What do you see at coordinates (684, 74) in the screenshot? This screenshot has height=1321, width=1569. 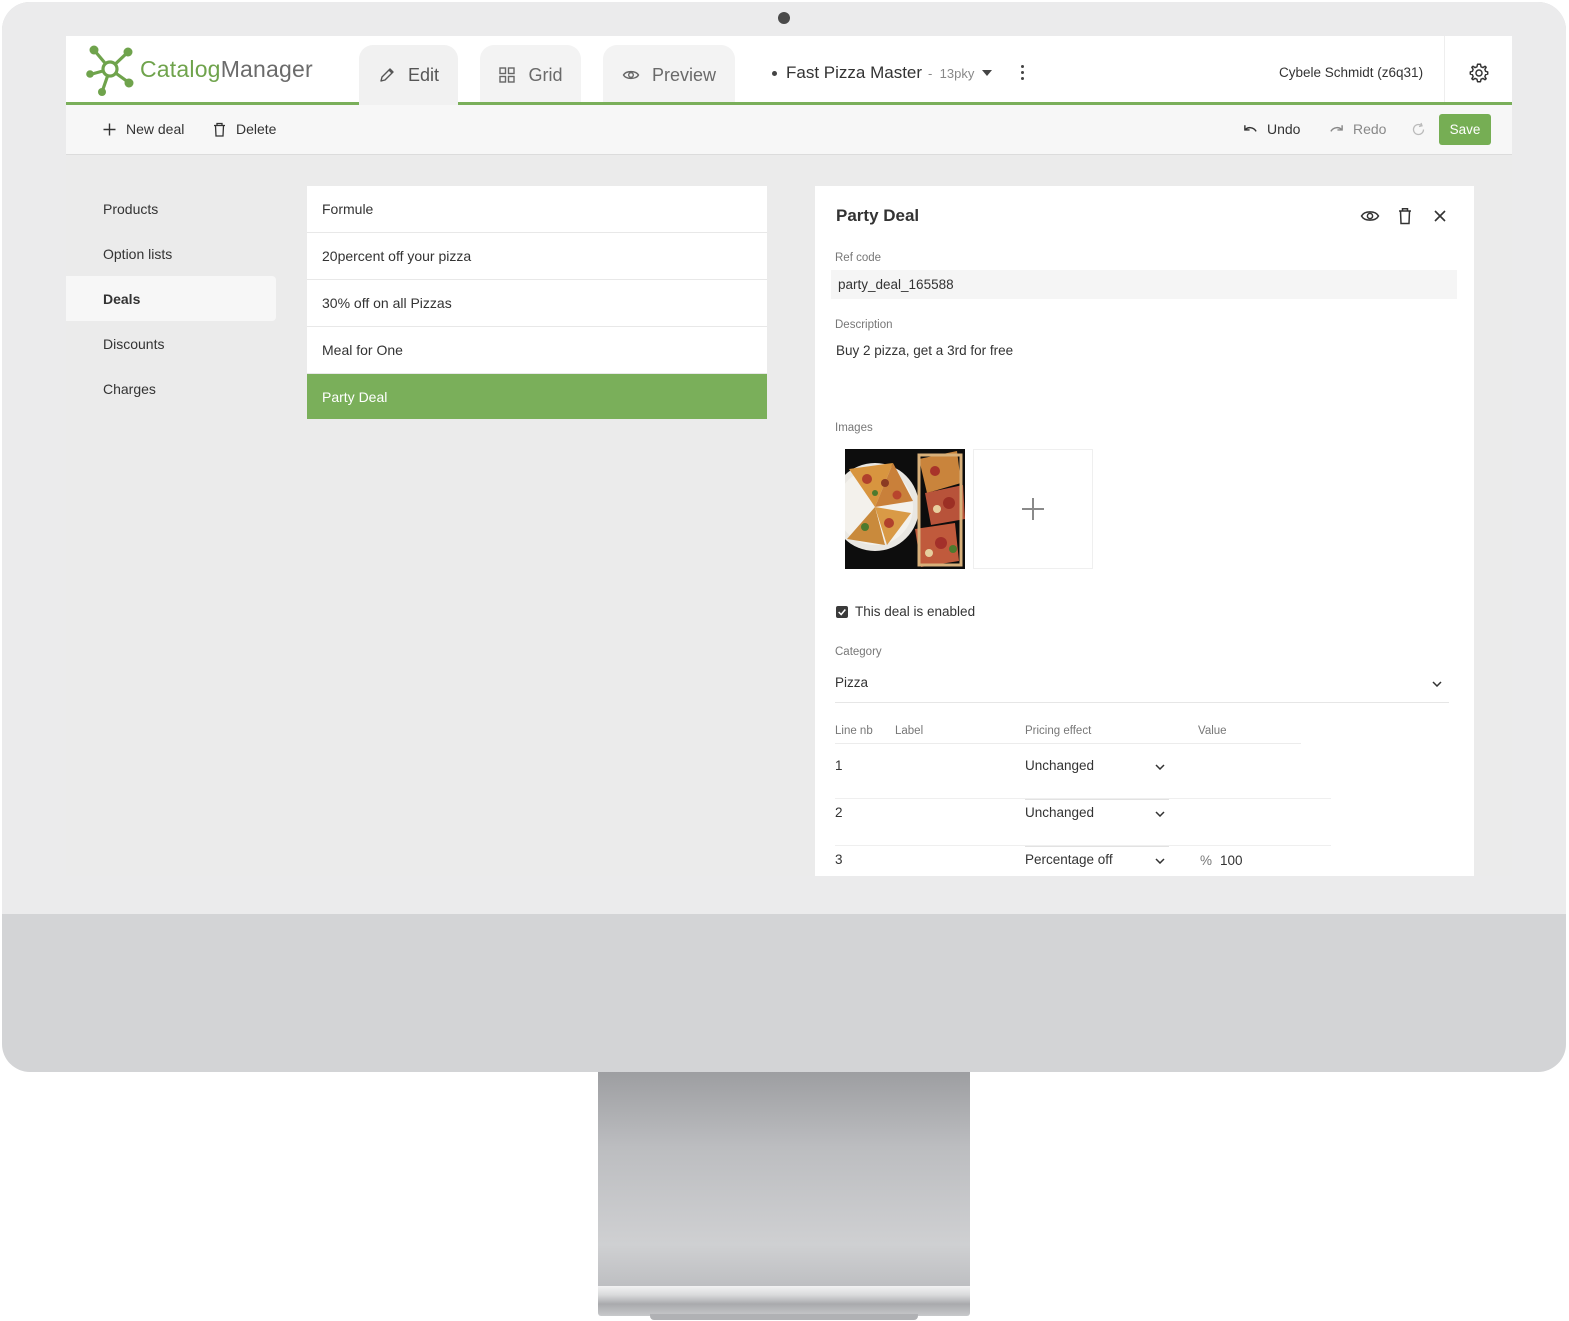 I see `tab-preview-label: Preview` at bounding box center [684, 74].